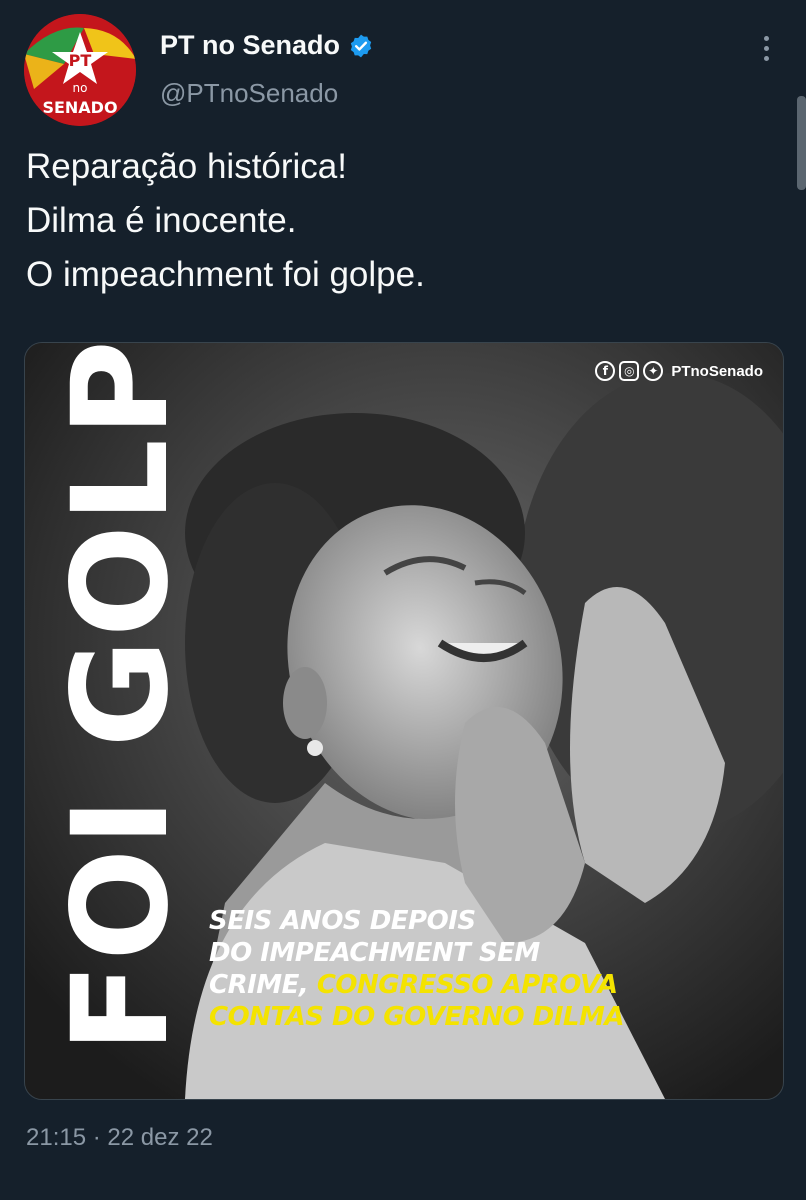 This screenshot has width=806, height=1200. What do you see at coordinates (225, 274) in the screenshot?
I see `tweet-line: O impeachment foi golpe.` at bounding box center [225, 274].